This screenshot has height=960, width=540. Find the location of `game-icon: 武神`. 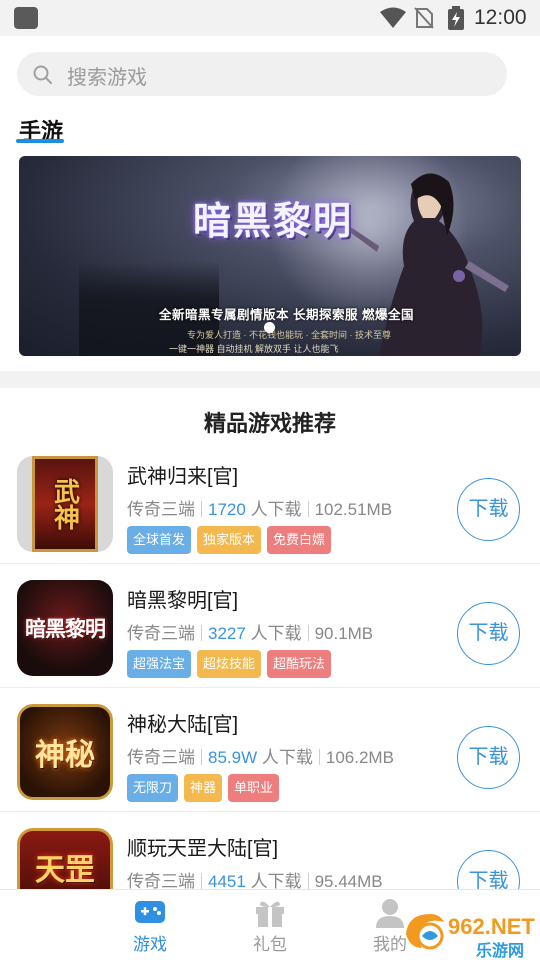

game-icon: 武神 is located at coordinates (65, 504).